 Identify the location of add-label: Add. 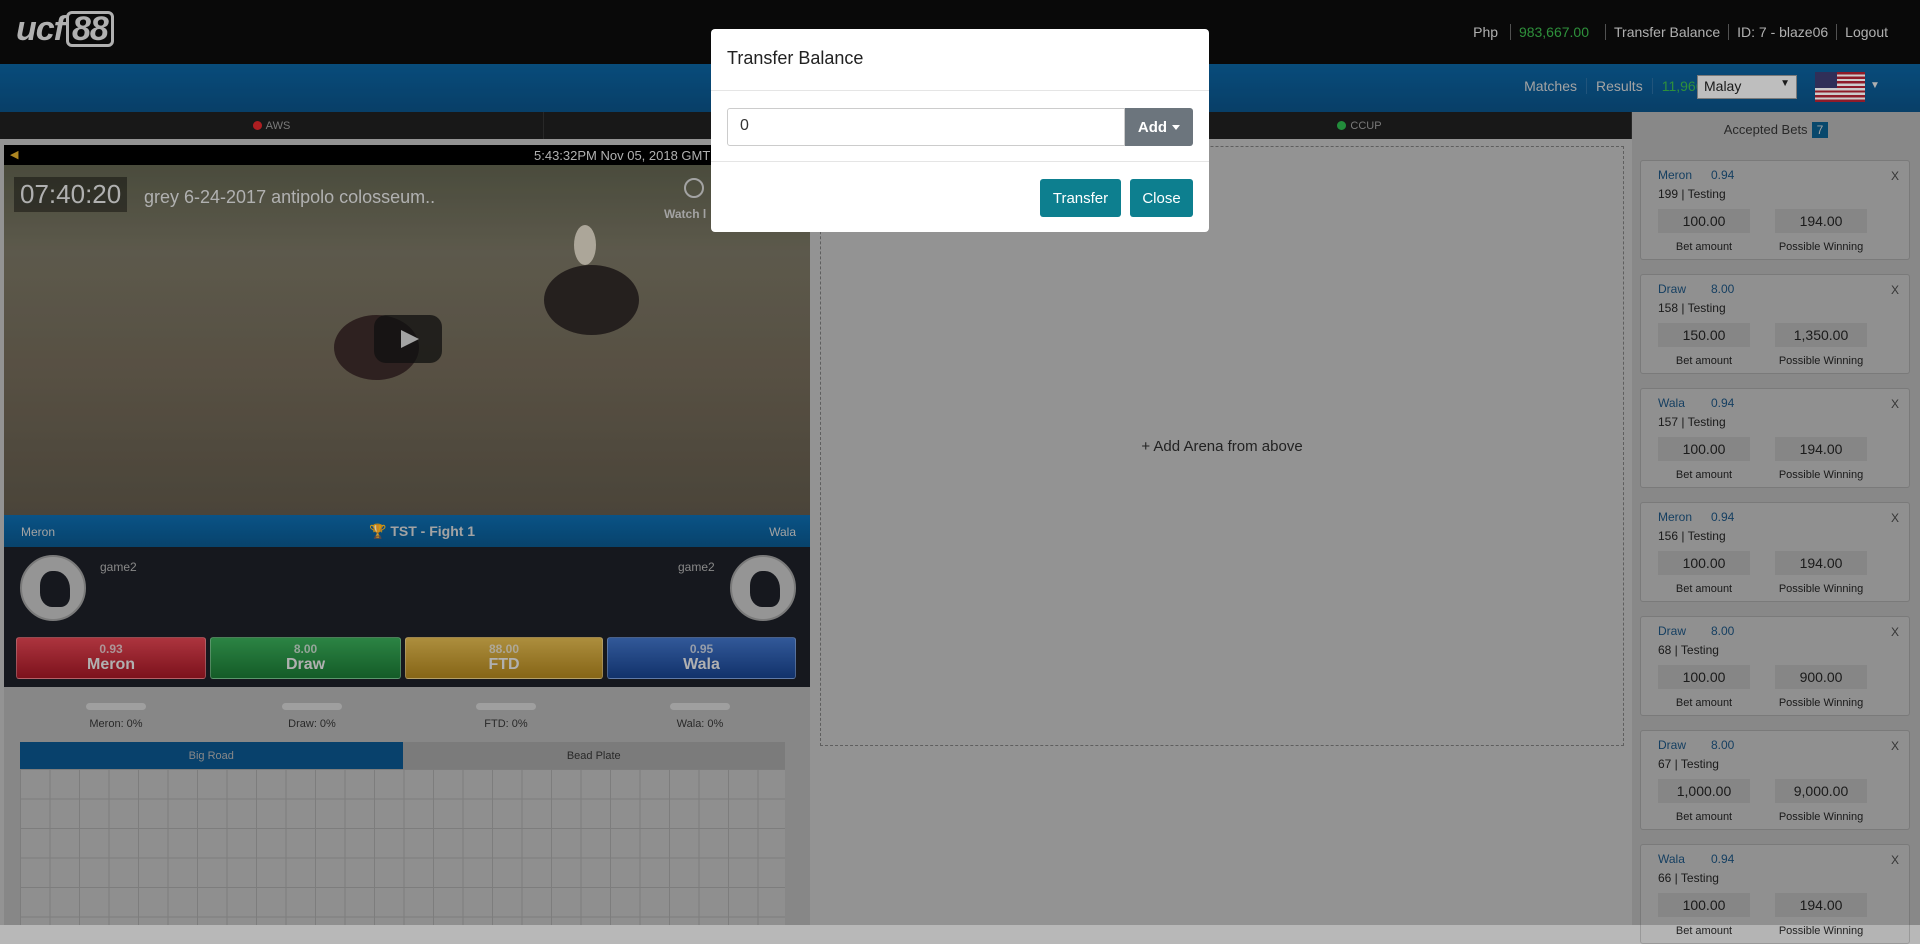
(1152, 127).